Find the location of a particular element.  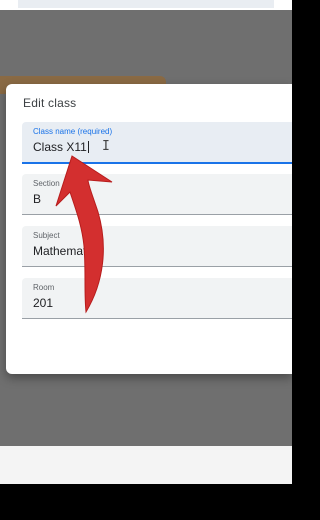

class-name-field: Class name (required) Class X11 I is located at coordinates (157, 143).